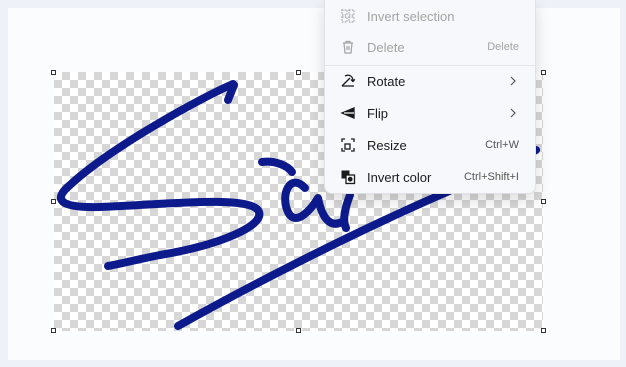 The height and width of the screenshot is (367, 626). What do you see at coordinates (411, 16) in the screenshot?
I see `menu-item-label: Invert selection` at bounding box center [411, 16].